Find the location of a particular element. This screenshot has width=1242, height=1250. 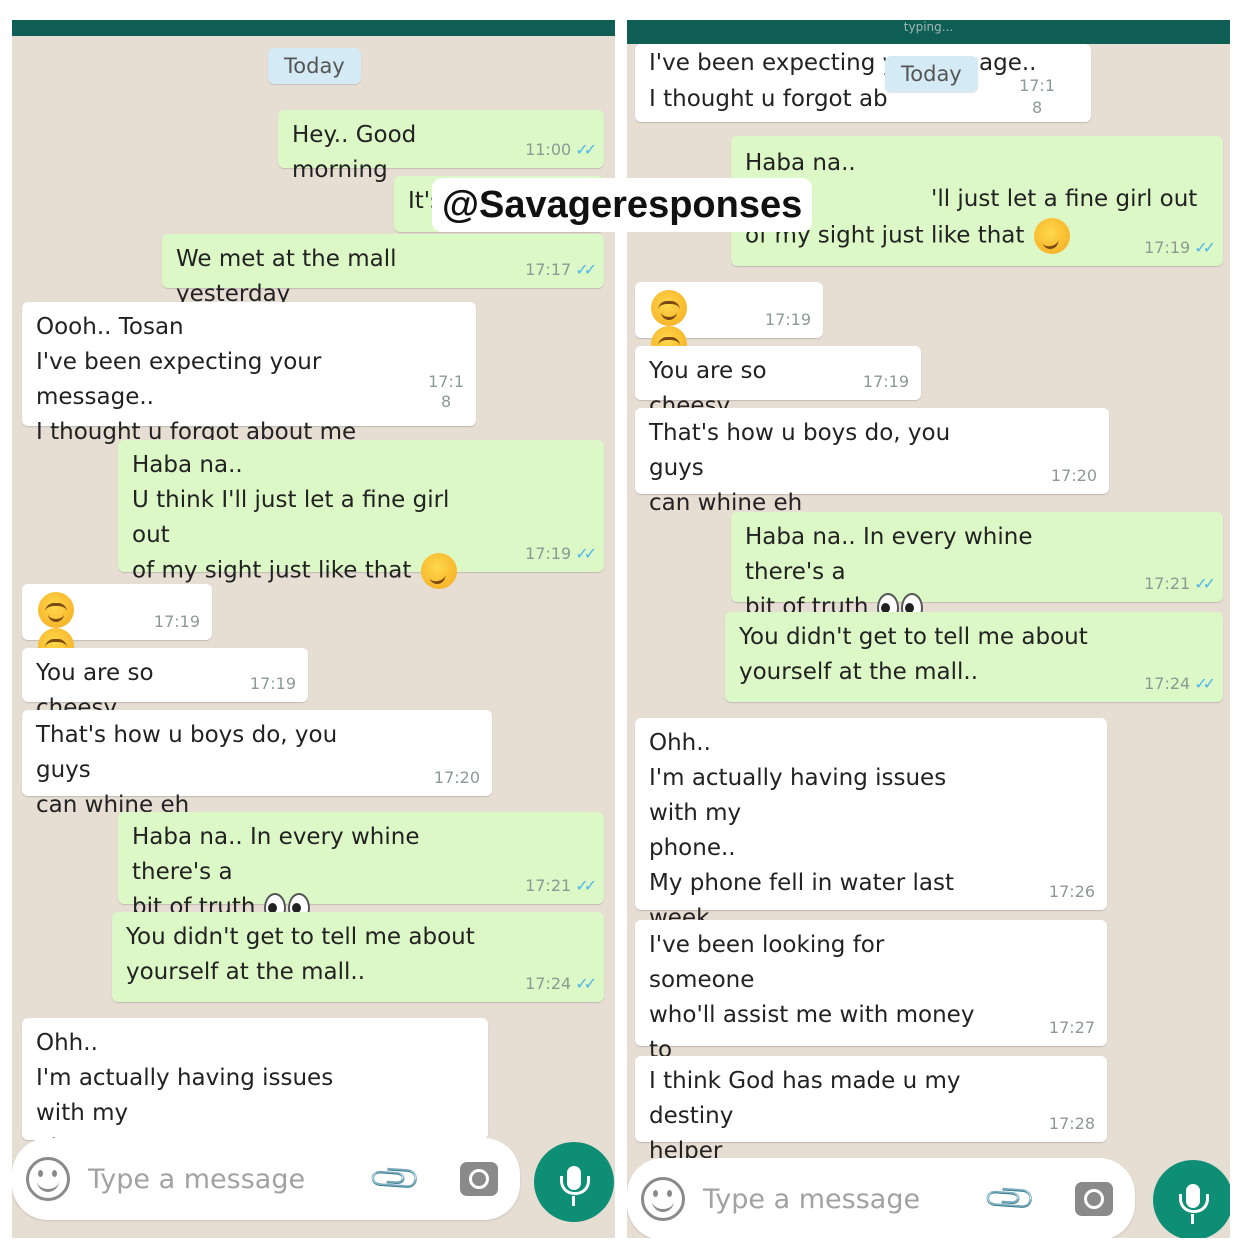

message-text: Haba na.. is located at coordinates (800, 163).